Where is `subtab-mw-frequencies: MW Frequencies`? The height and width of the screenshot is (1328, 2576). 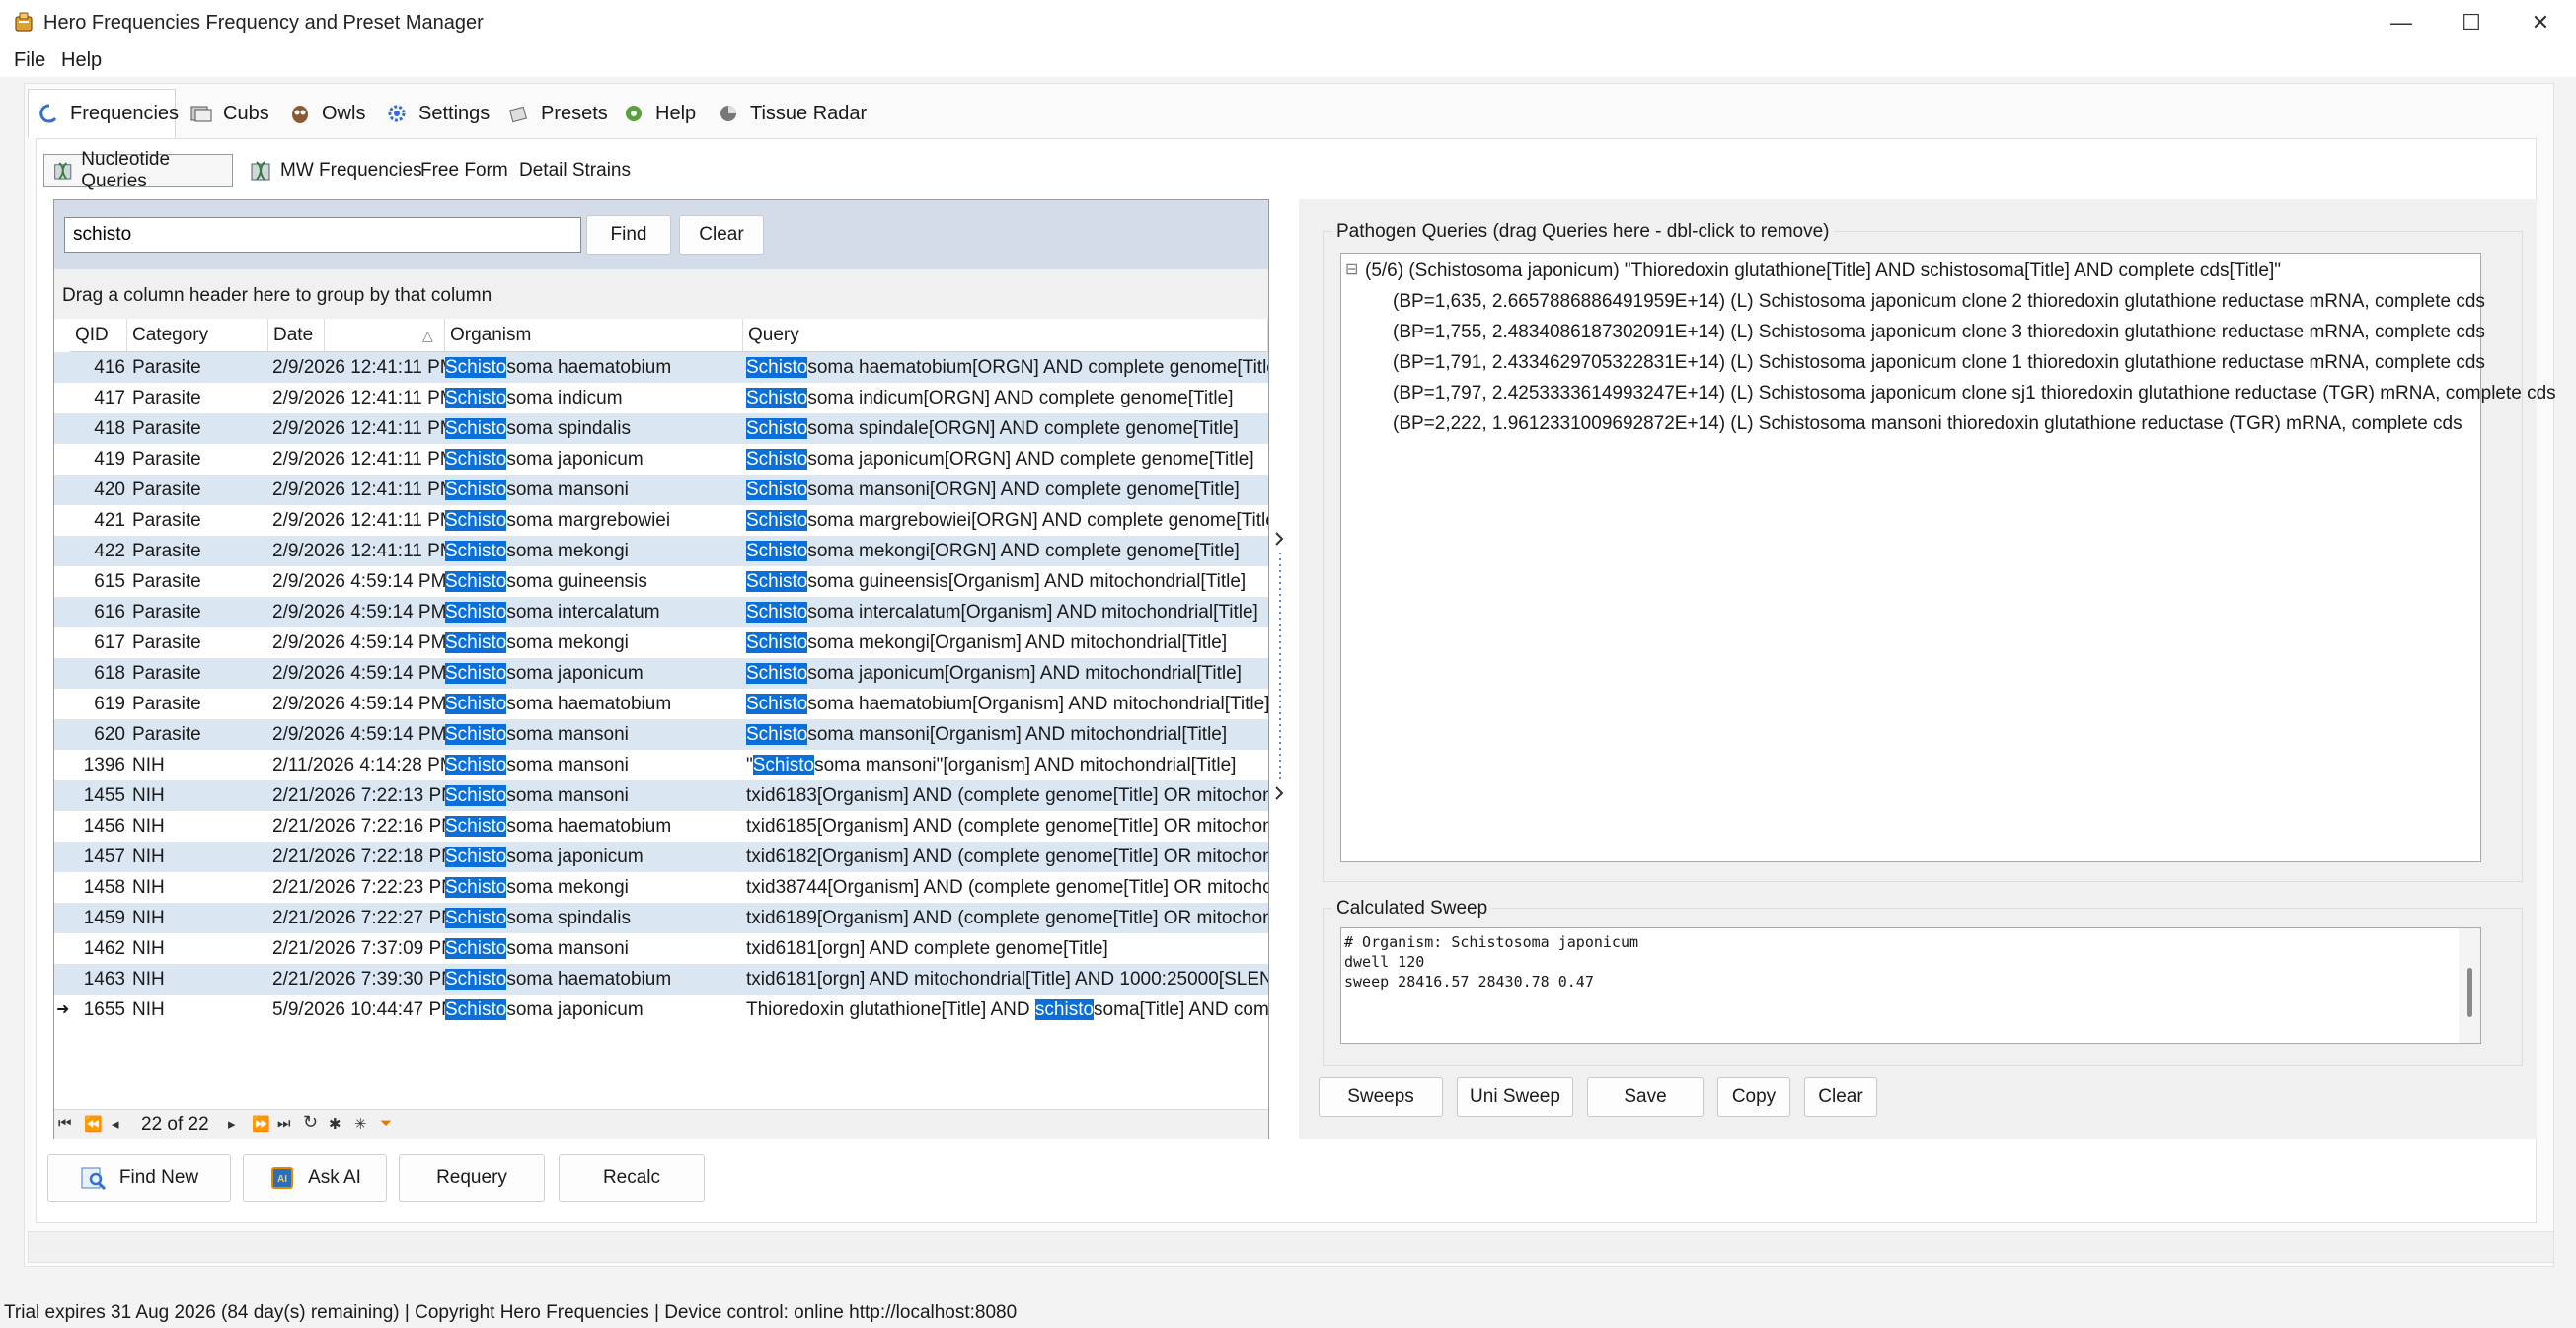
subtab-mw-frequencies: MW Frequencies is located at coordinates (335, 170).